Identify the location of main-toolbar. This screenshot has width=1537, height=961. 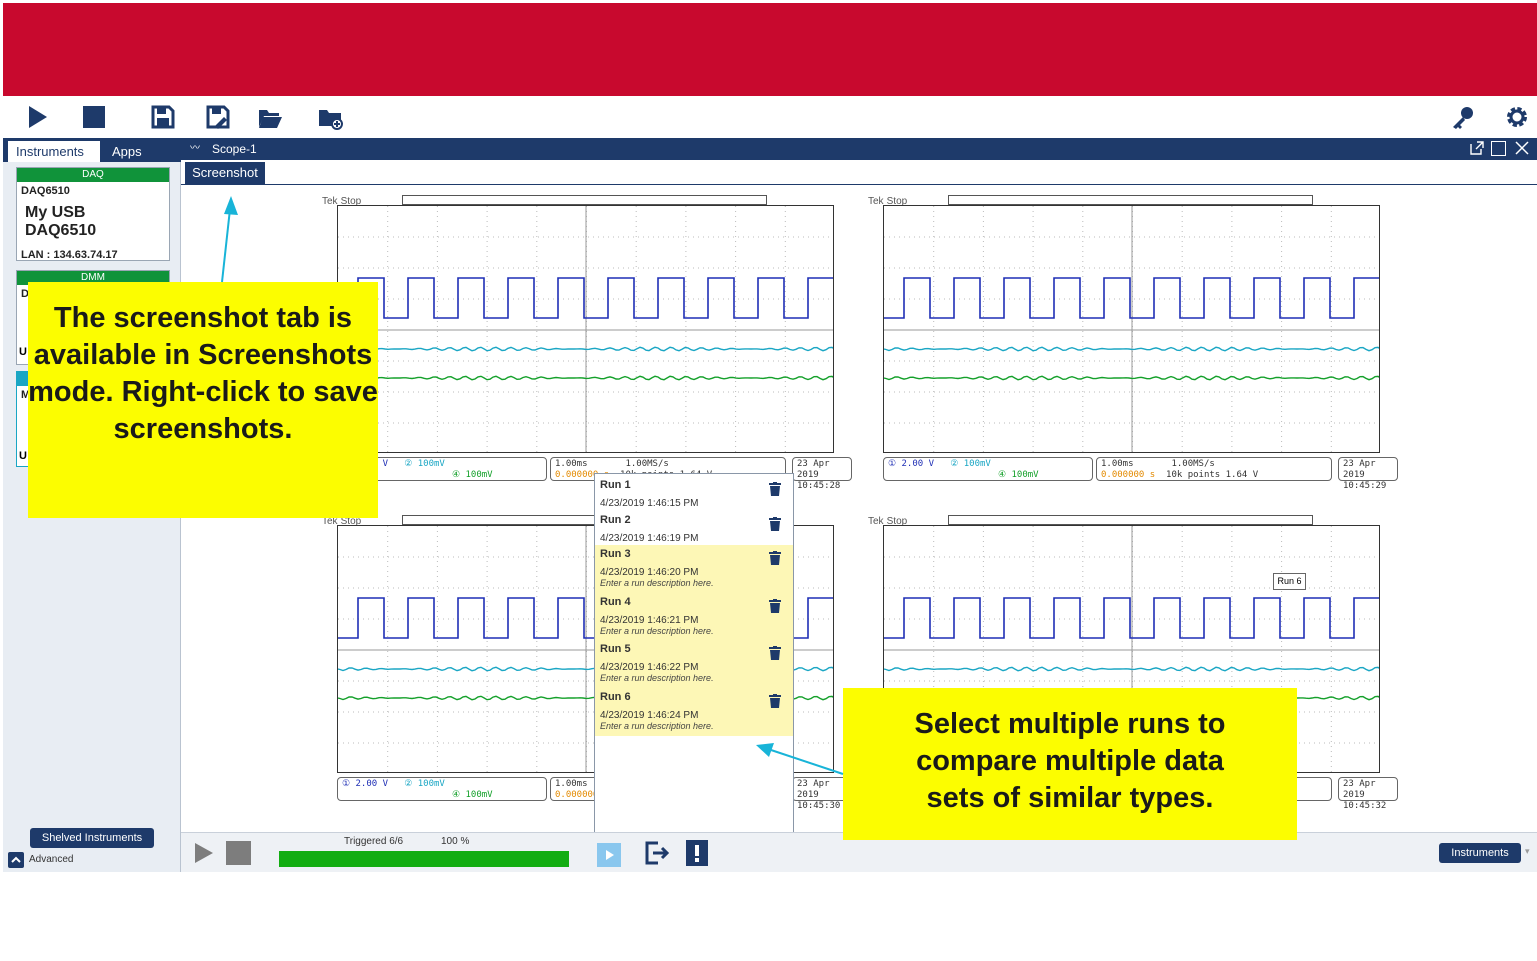
(770, 117).